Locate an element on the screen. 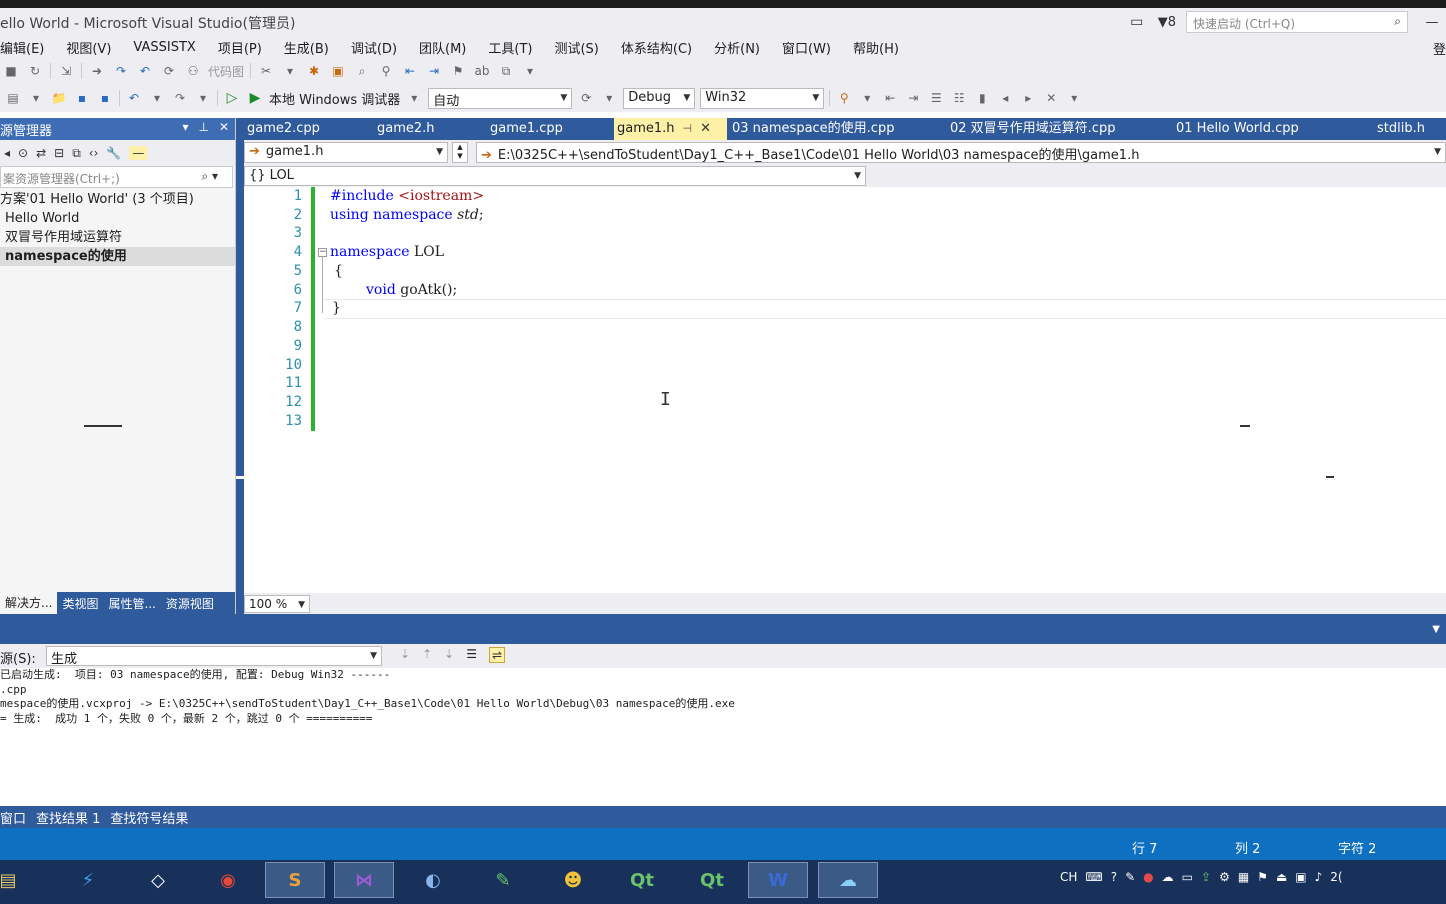 The width and height of the screenshot is (1446, 904). clear-all-icon: ☰ is located at coordinates (471, 655).